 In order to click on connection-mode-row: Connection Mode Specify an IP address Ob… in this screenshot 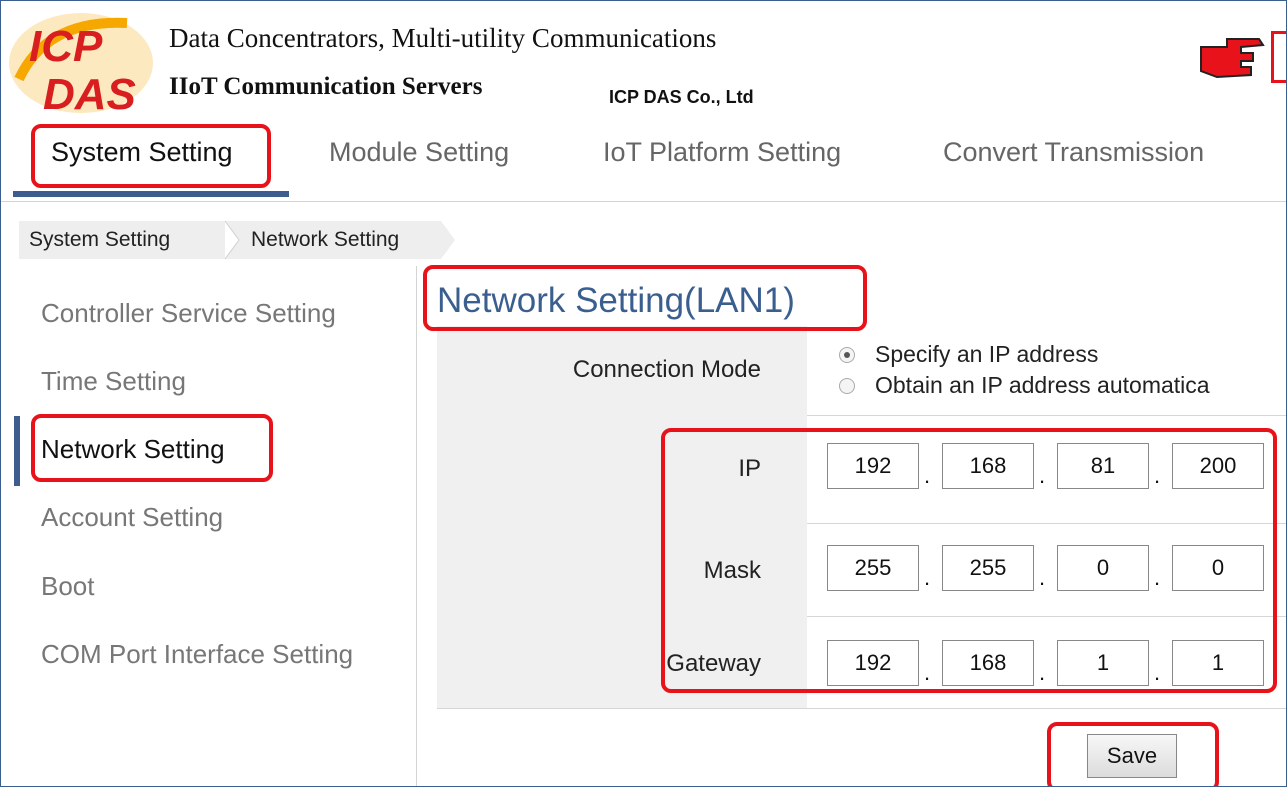, I will do `click(861, 371)`.